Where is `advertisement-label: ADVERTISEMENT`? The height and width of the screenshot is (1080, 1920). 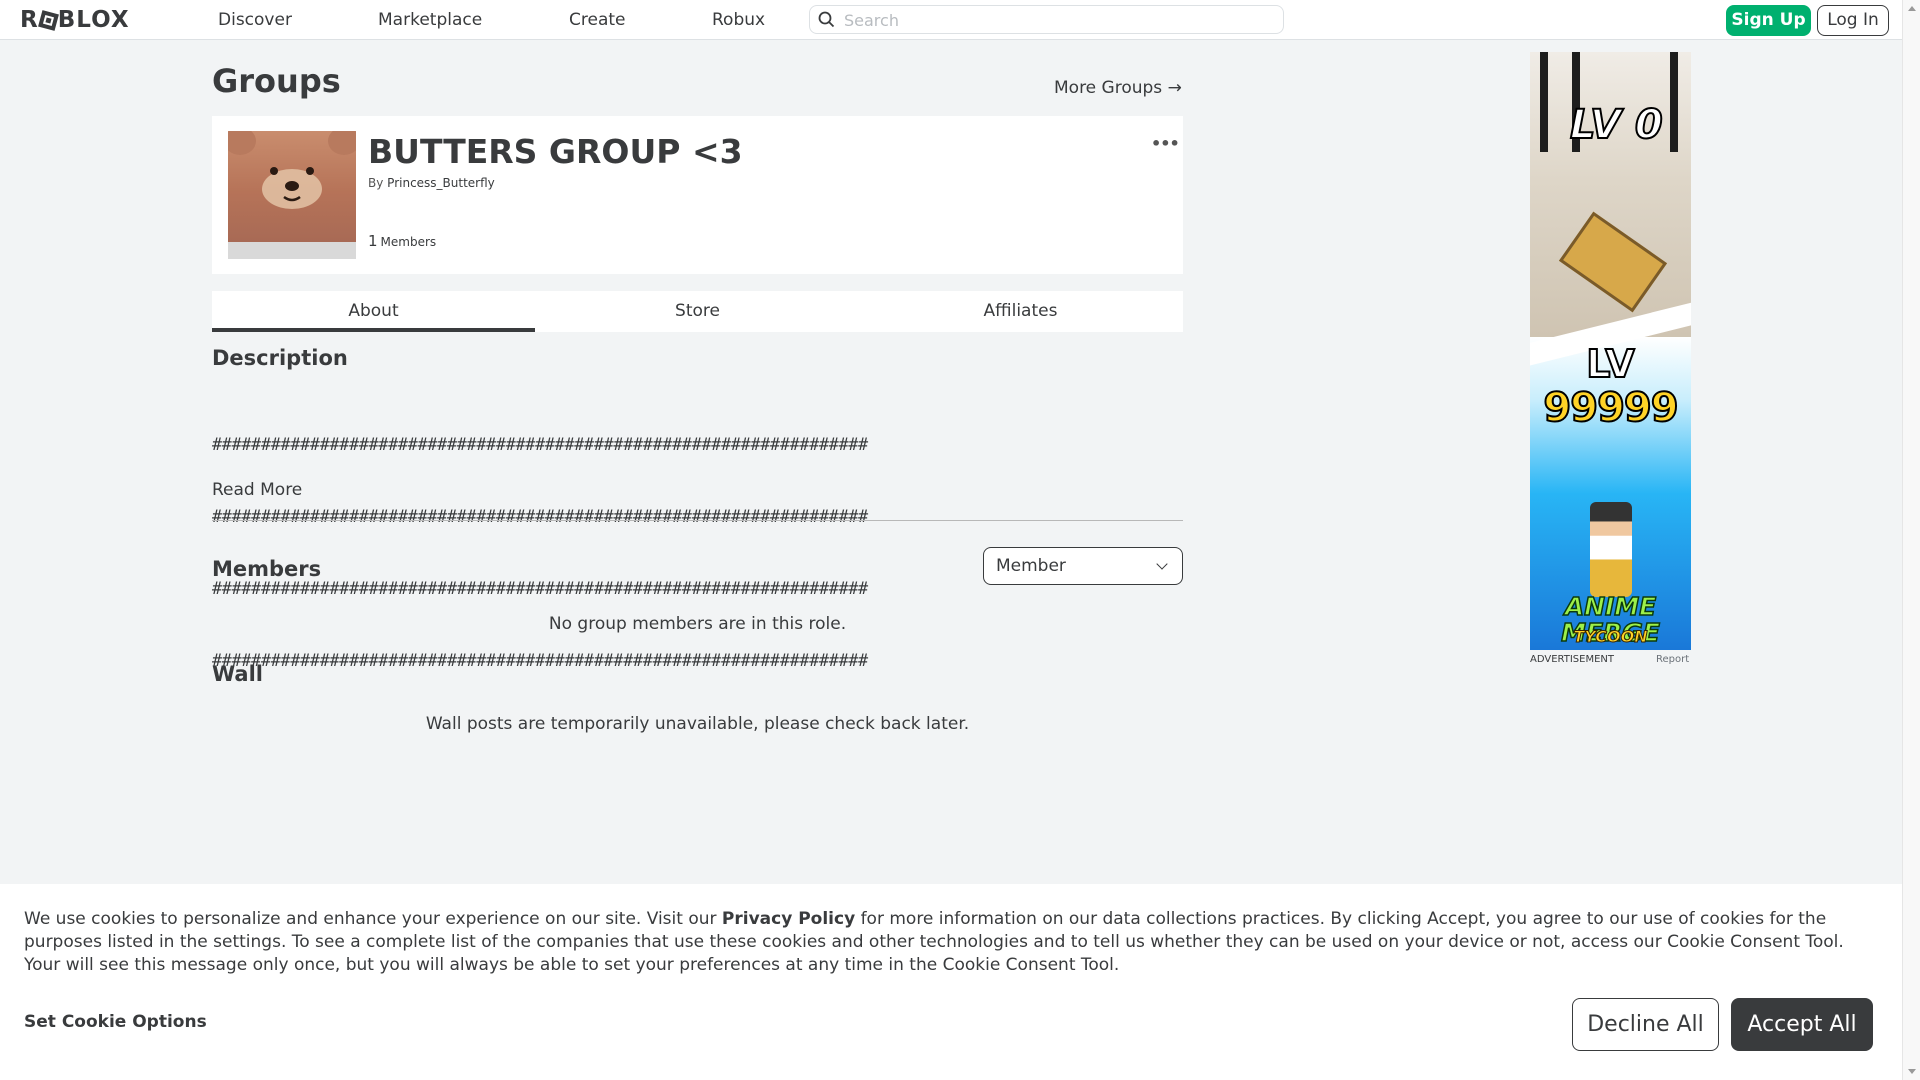 advertisement-label: ADVERTISEMENT is located at coordinates (1572, 659).